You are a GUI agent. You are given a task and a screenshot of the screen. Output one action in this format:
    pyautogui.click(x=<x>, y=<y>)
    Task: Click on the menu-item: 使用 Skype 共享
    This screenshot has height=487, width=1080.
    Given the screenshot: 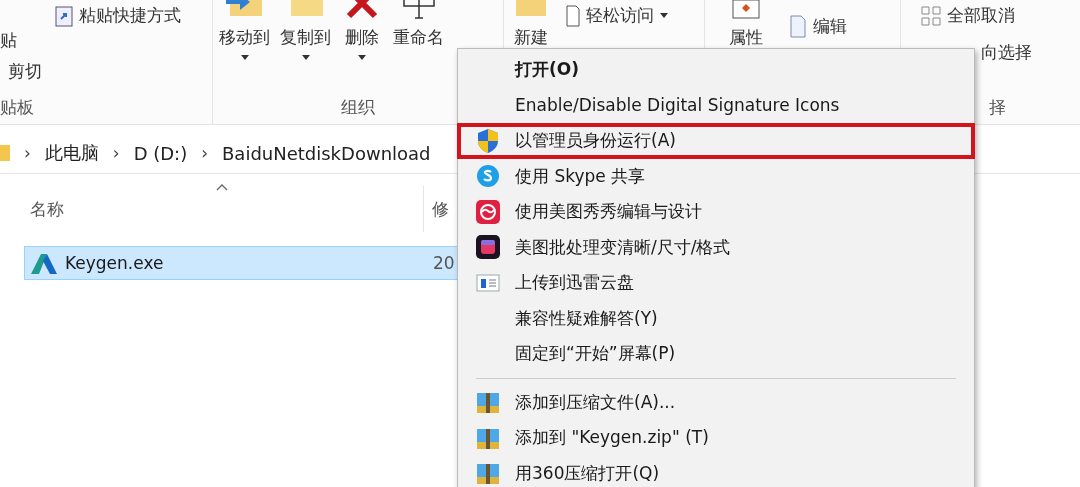 What is the action you would take?
    pyautogui.click(x=716, y=176)
    